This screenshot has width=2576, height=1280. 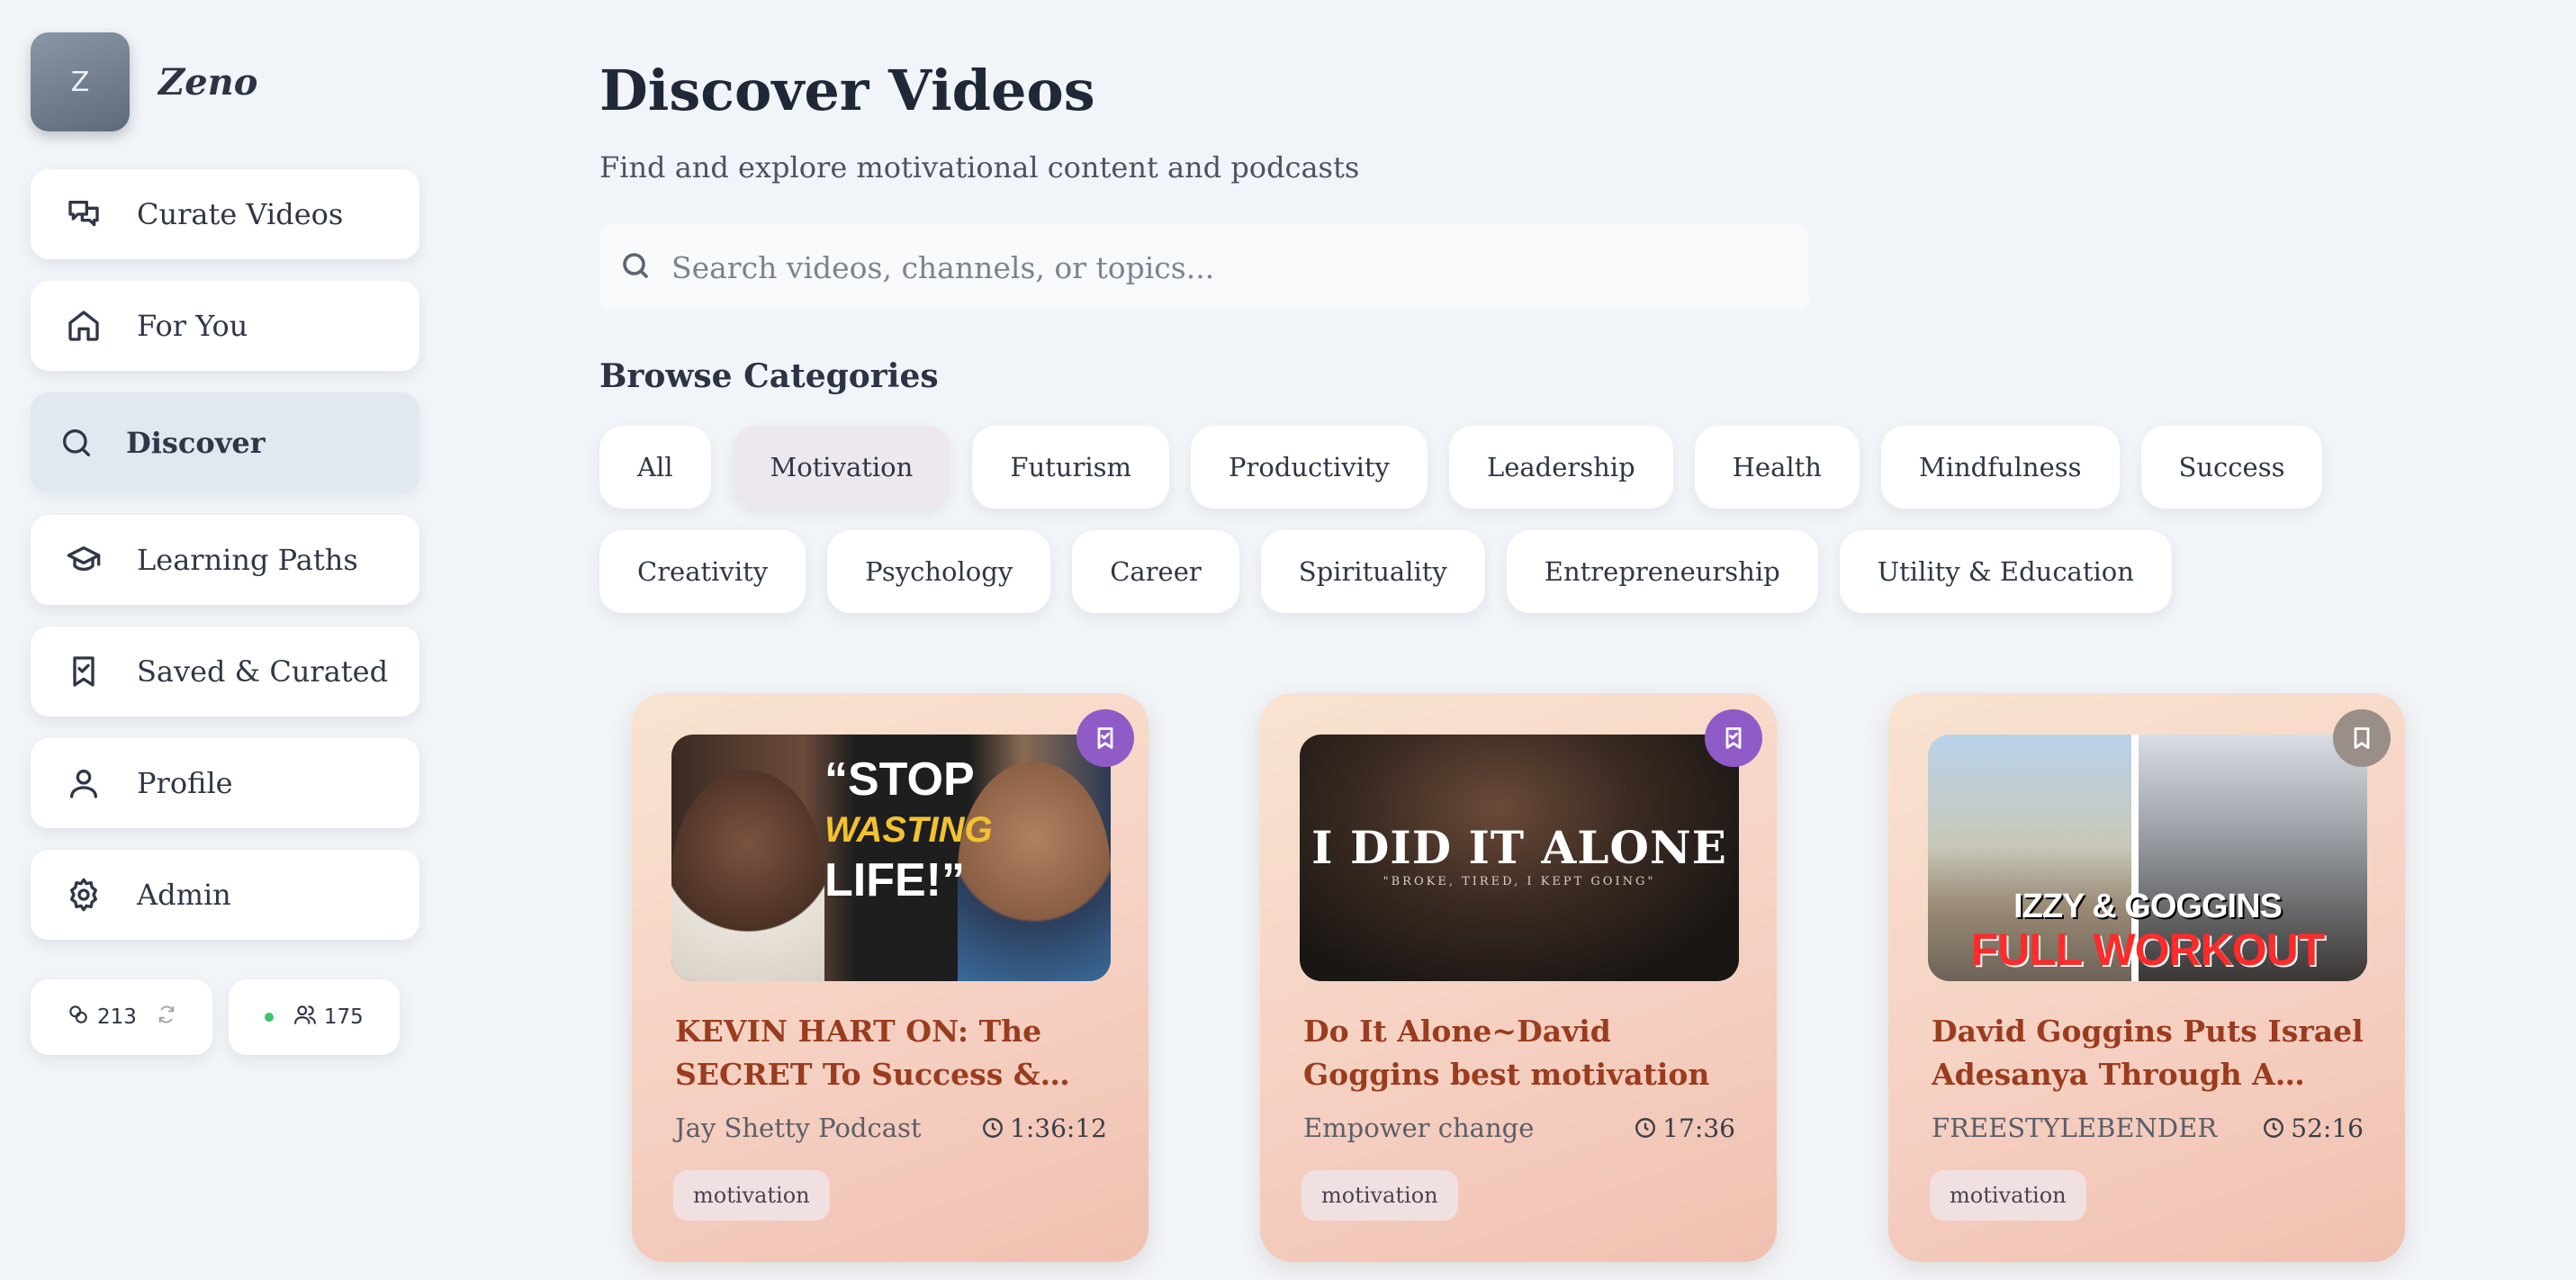 I want to click on duration: 17:36, so click(x=1684, y=1128).